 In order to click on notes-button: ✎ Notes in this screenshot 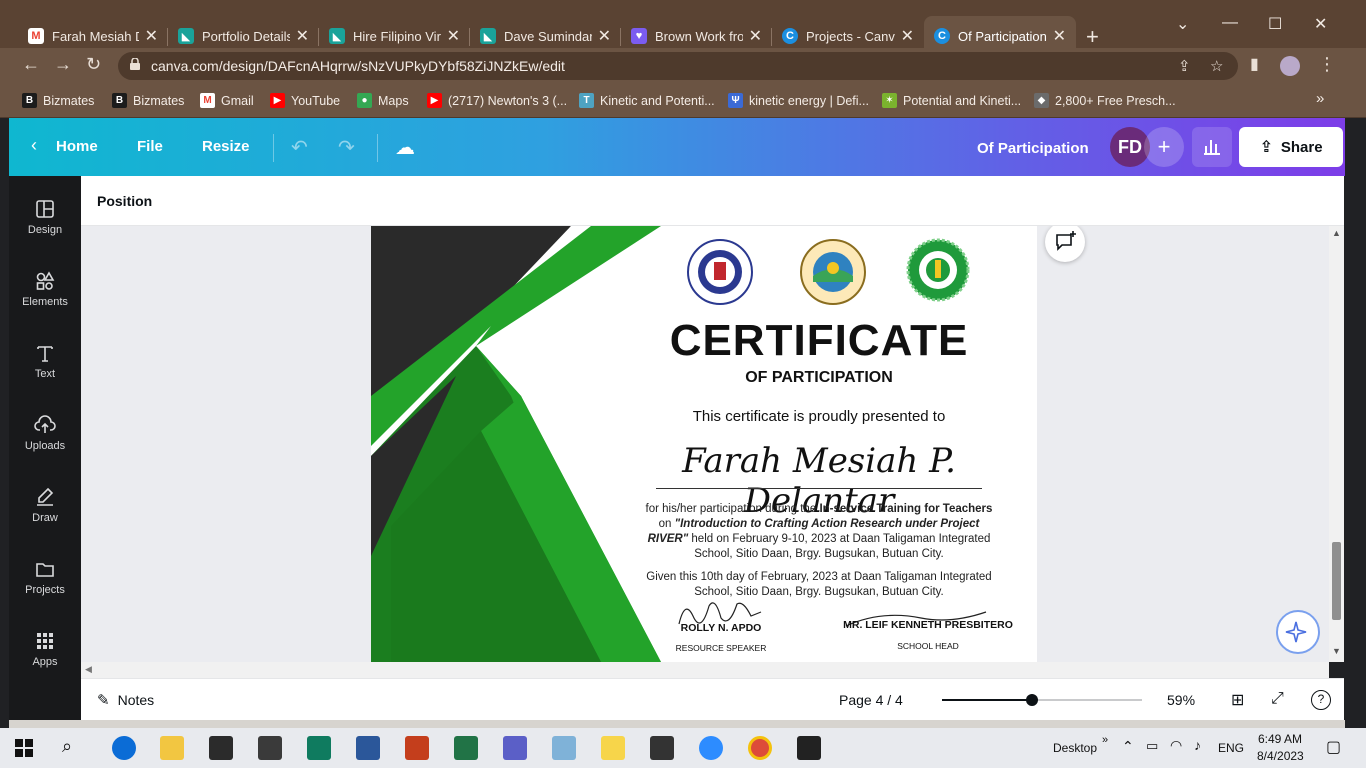, I will do `click(125, 700)`.